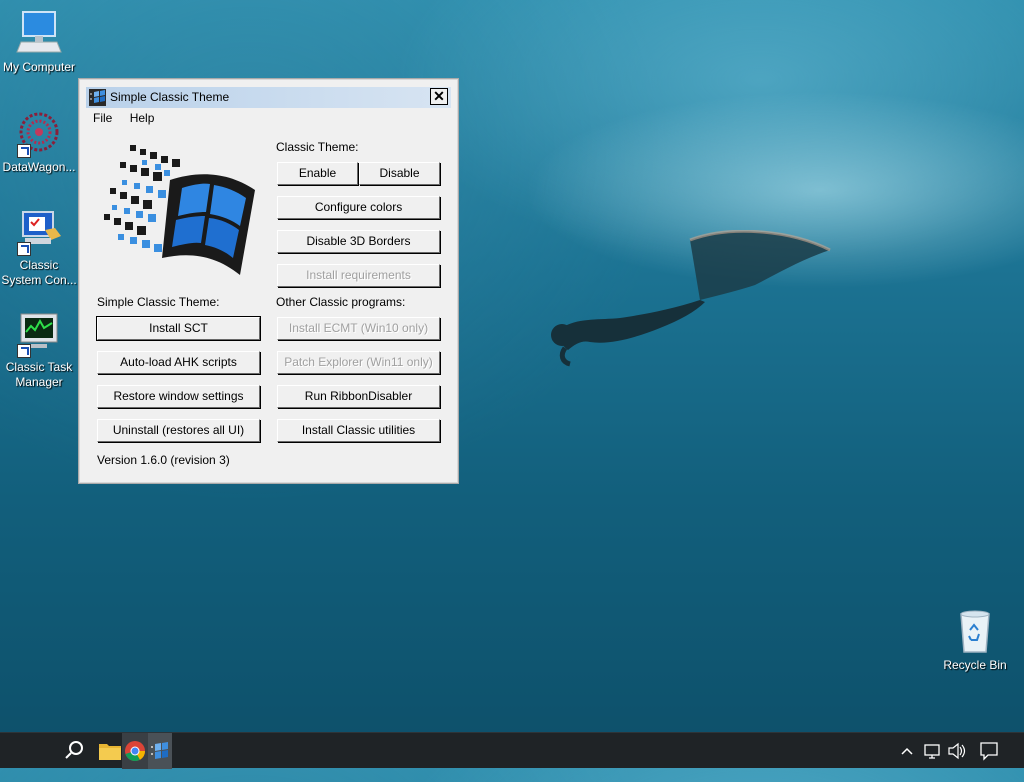 The height and width of the screenshot is (782, 1024). I want to click on desktop-icon-classic-task-manager: Classic Task Manager, so click(39, 350).